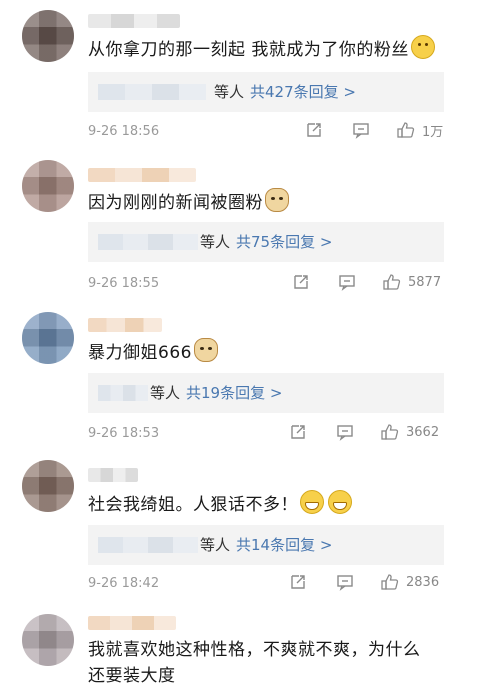  What do you see at coordinates (303, 92) in the screenshot?
I see `reply-count-link: 共427条回复 >` at bounding box center [303, 92].